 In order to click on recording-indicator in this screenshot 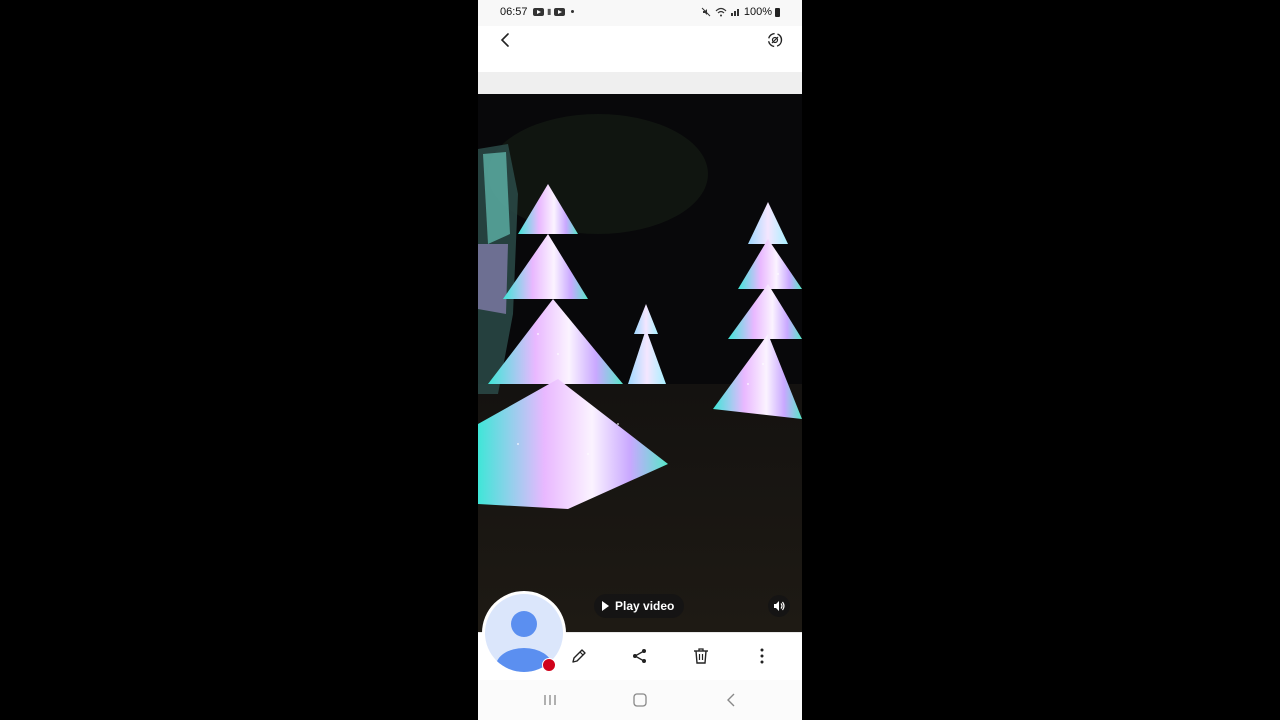, I will do `click(549, 665)`.